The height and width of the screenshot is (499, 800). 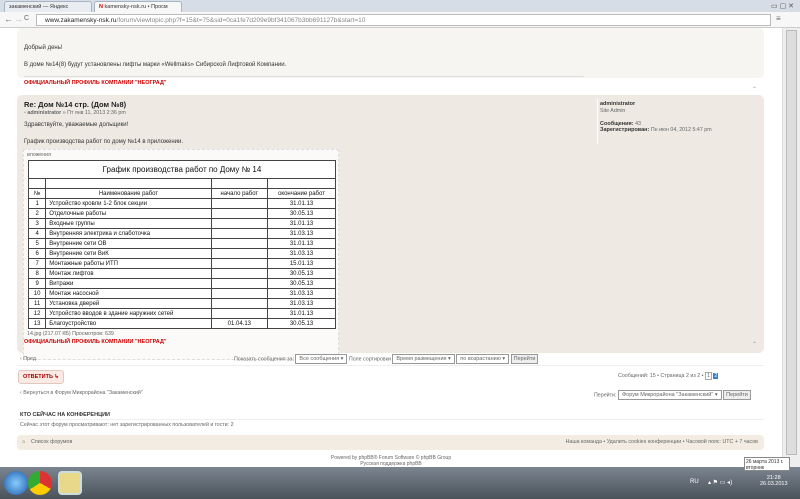 I want to click on file-info: 14.jpg (217.07 КБ) Просмотров: 639, so click(x=70, y=334).